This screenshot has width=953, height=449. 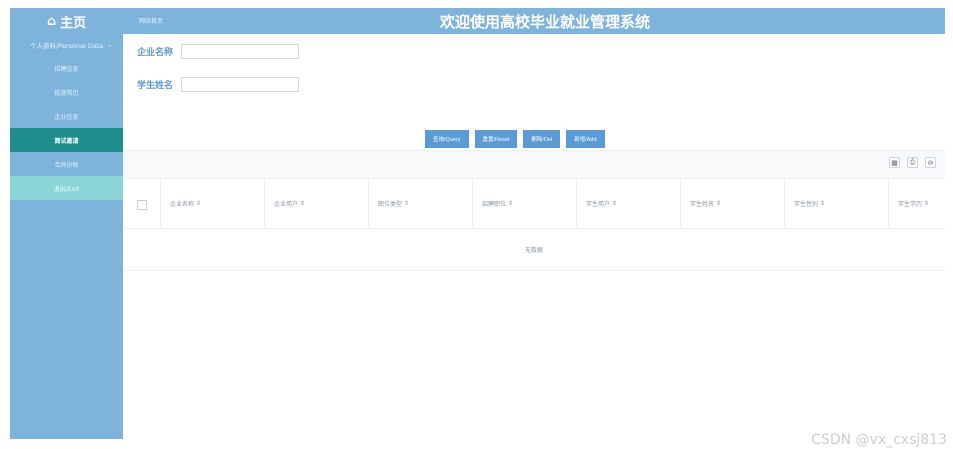 What do you see at coordinates (240, 51) in the screenshot?
I see `company-name-input` at bounding box center [240, 51].